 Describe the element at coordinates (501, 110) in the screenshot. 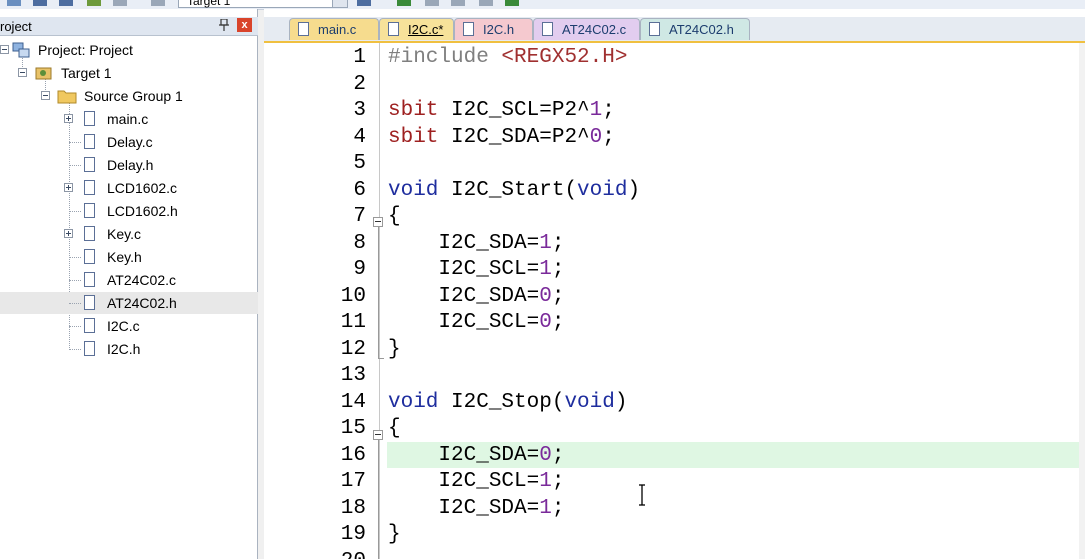

I see `code-text: sbit I2C_SCL=P2^1;` at that location.